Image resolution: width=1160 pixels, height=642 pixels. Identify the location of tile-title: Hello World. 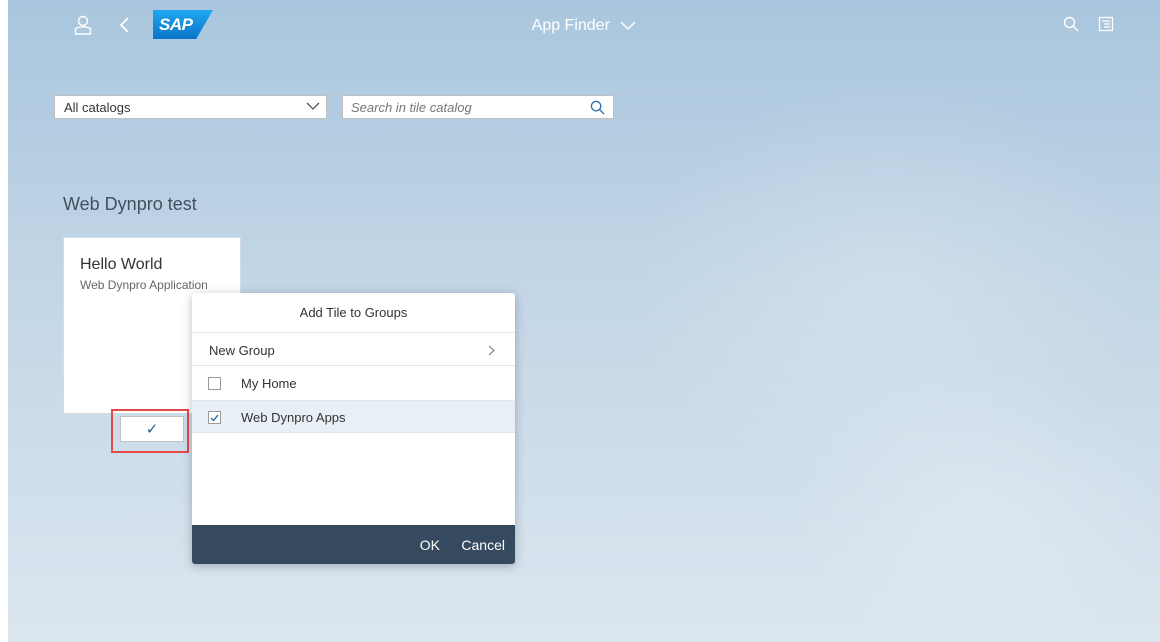
(121, 264).